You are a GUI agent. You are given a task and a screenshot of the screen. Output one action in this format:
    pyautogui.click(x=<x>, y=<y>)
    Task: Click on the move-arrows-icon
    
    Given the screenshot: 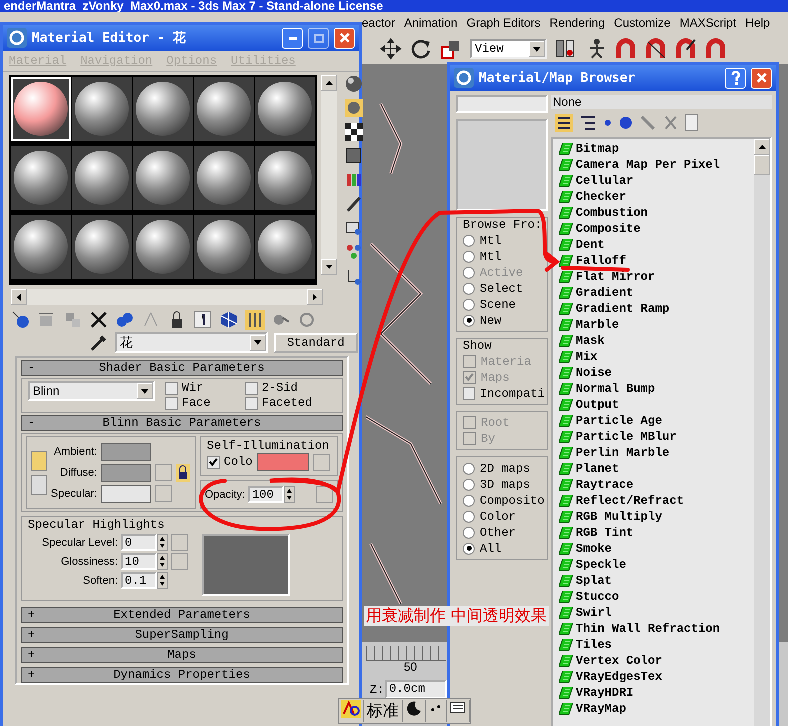 What is the action you would take?
    pyautogui.click(x=391, y=49)
    